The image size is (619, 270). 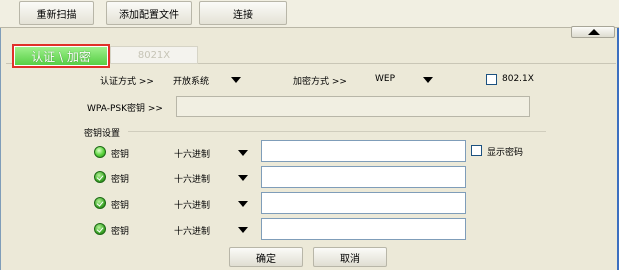 I want to click on auth-mode-select: 开放系统, so click(x=191, y=80).